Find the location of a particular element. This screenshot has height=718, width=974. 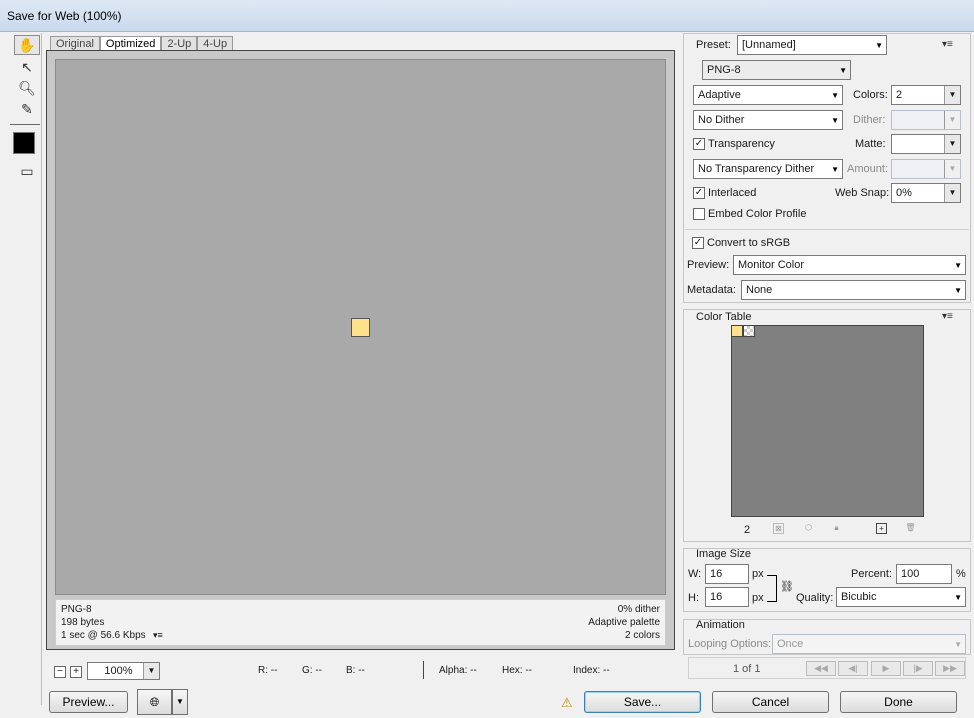

readout-b: B: -- is located at coordinates (355, 670).